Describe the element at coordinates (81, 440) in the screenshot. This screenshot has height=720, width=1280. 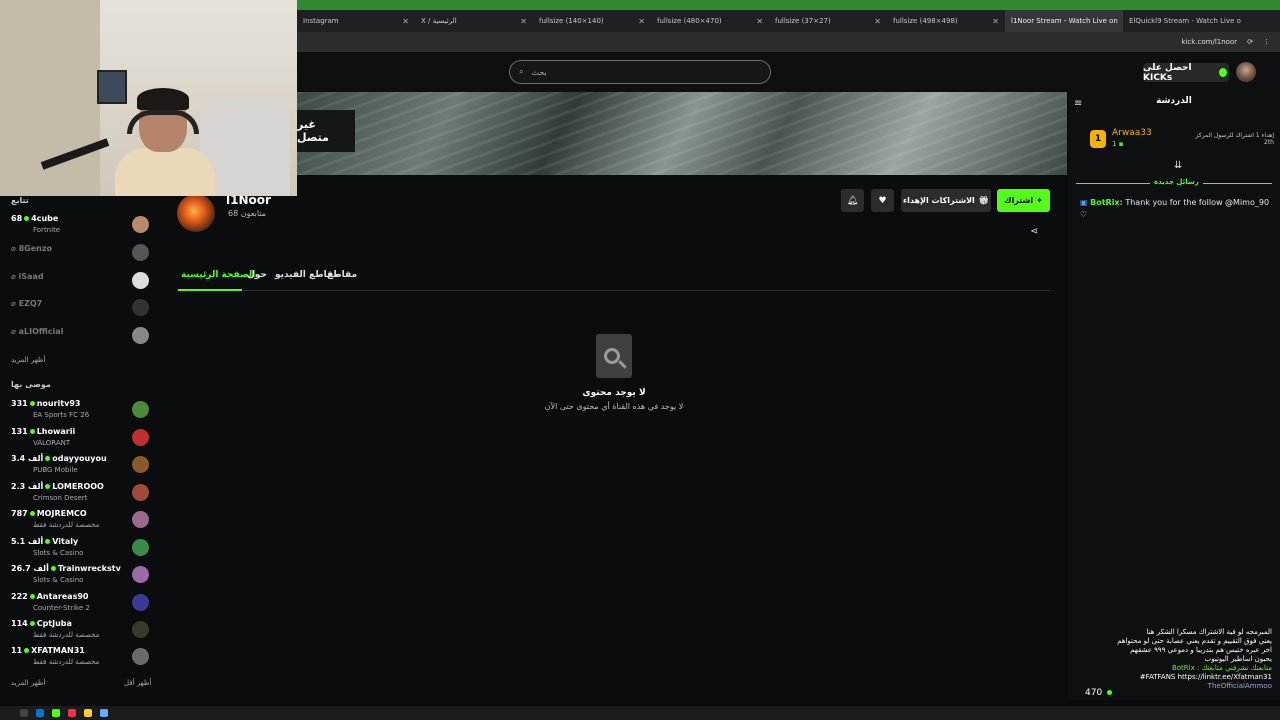
I see `sidebar-item-lhowarii: 131 Lhowarii VALORANT` at that location.